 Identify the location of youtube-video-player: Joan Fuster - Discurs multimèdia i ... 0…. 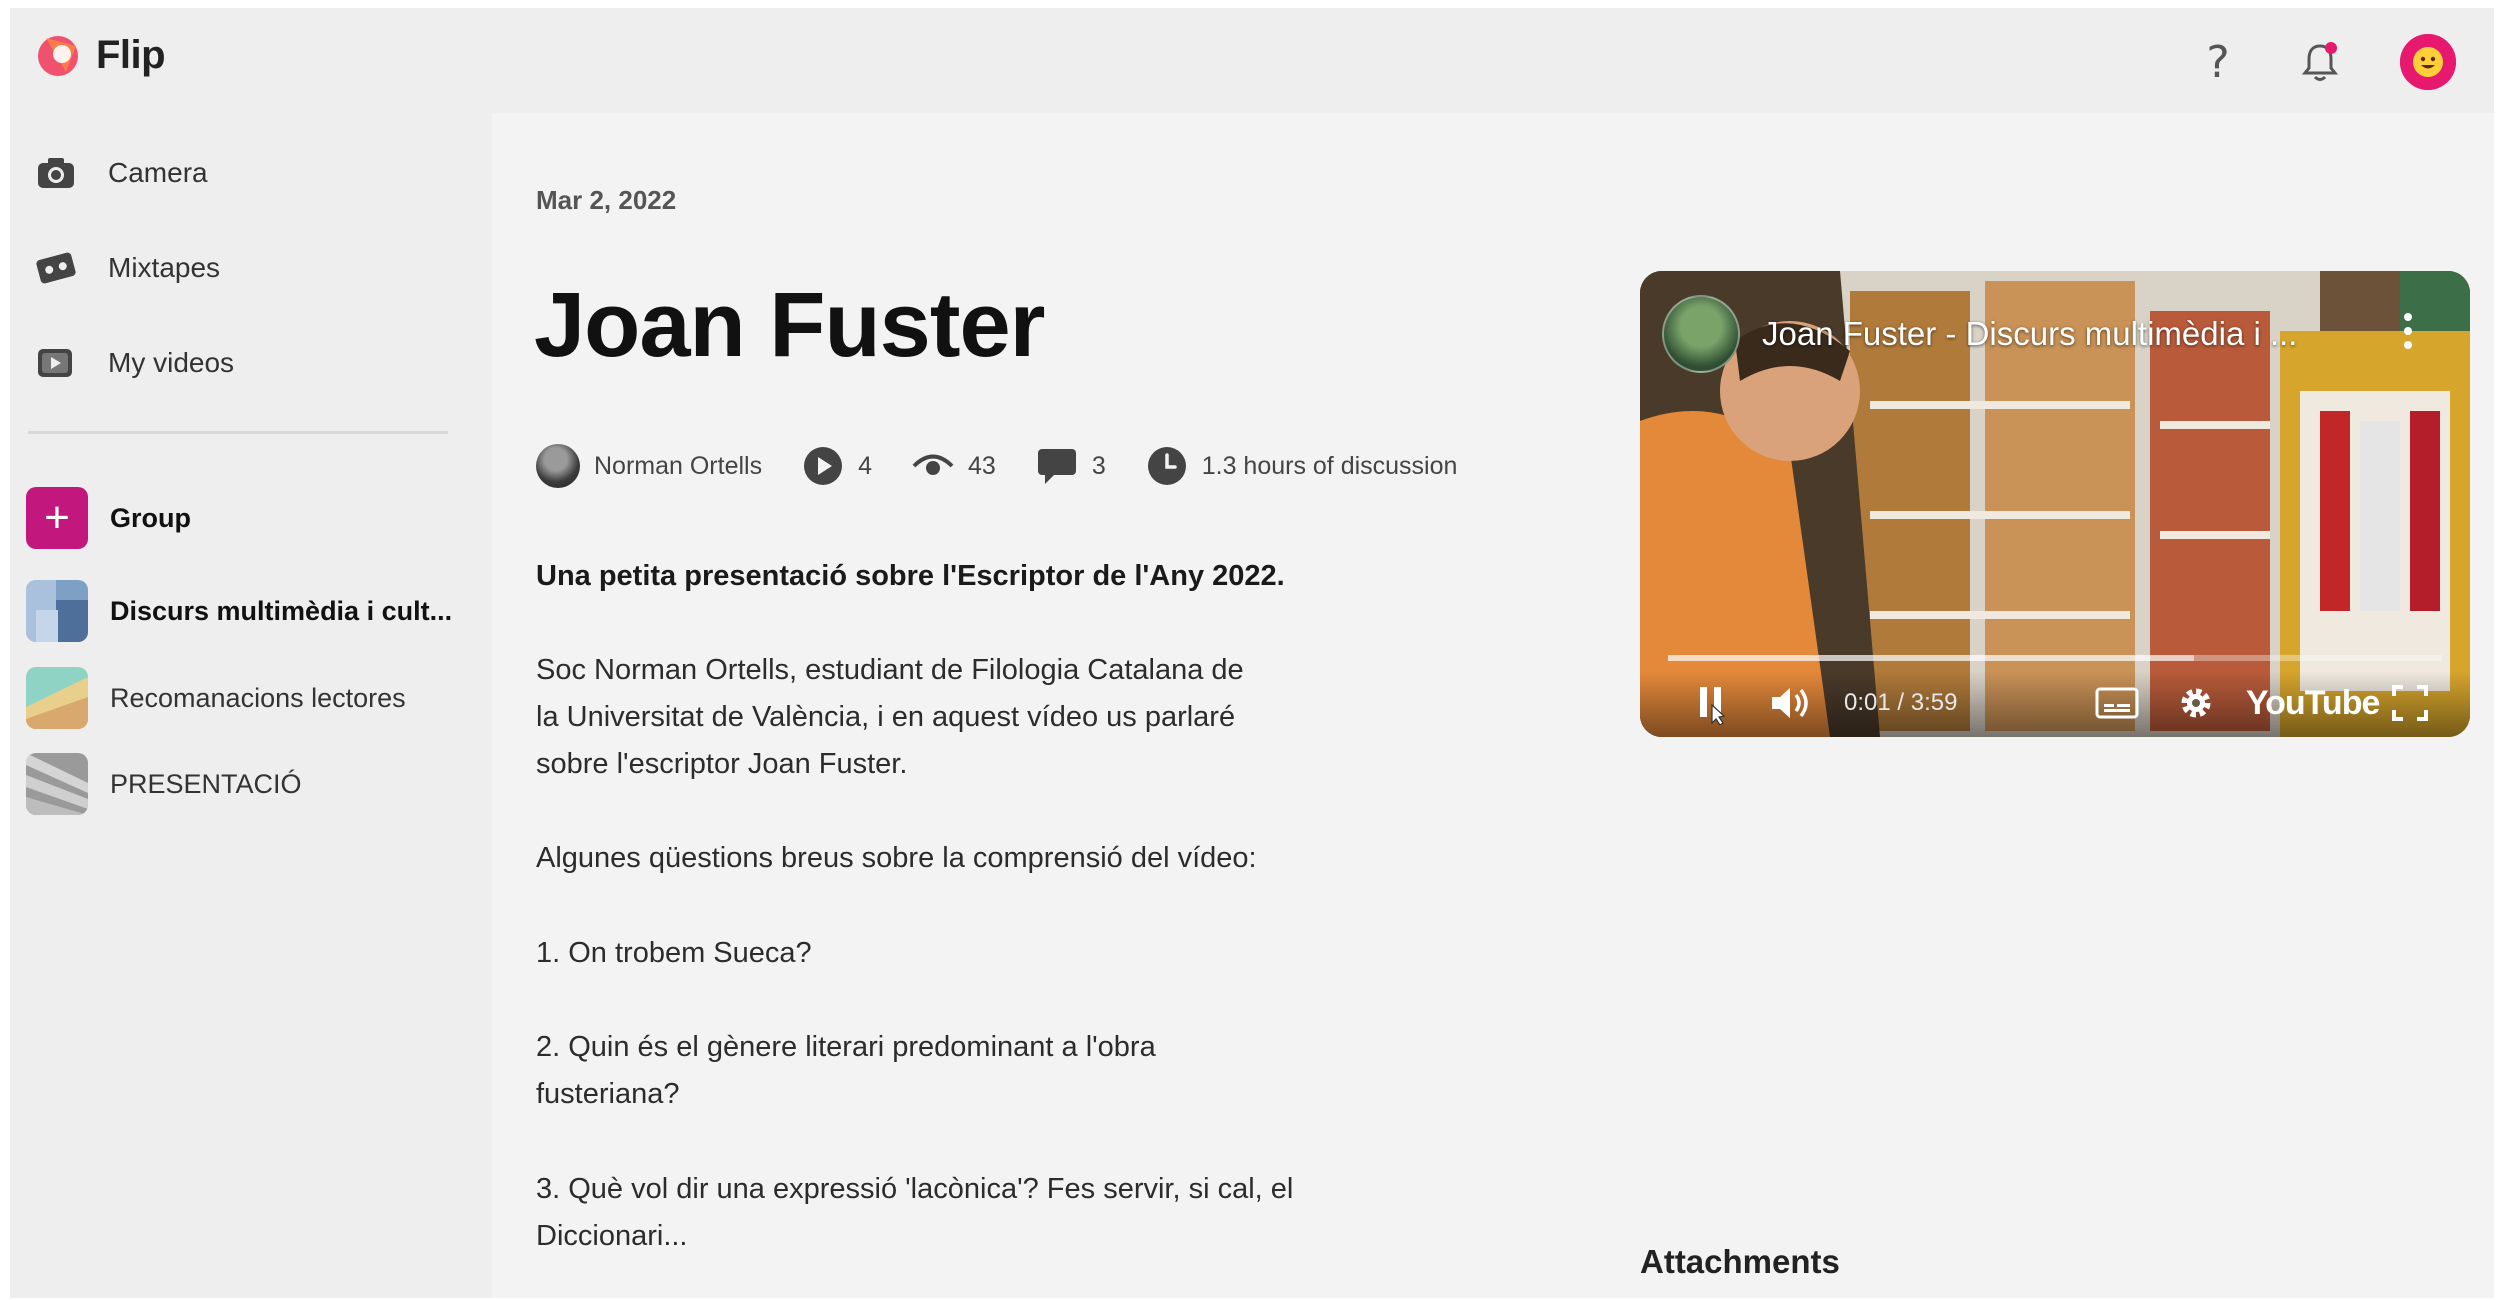
(2055, 504).